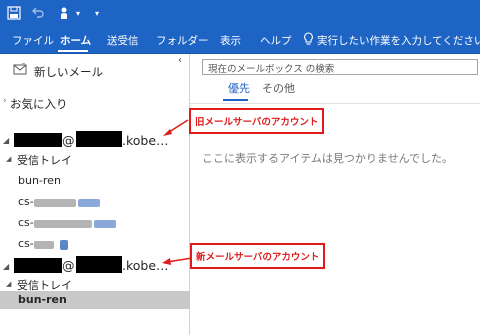 This screenshot has height=335, width=480. Describe the element at coordinates (182, 40) in the screenshot. I see `tab-folder: フォルダー` at that location.